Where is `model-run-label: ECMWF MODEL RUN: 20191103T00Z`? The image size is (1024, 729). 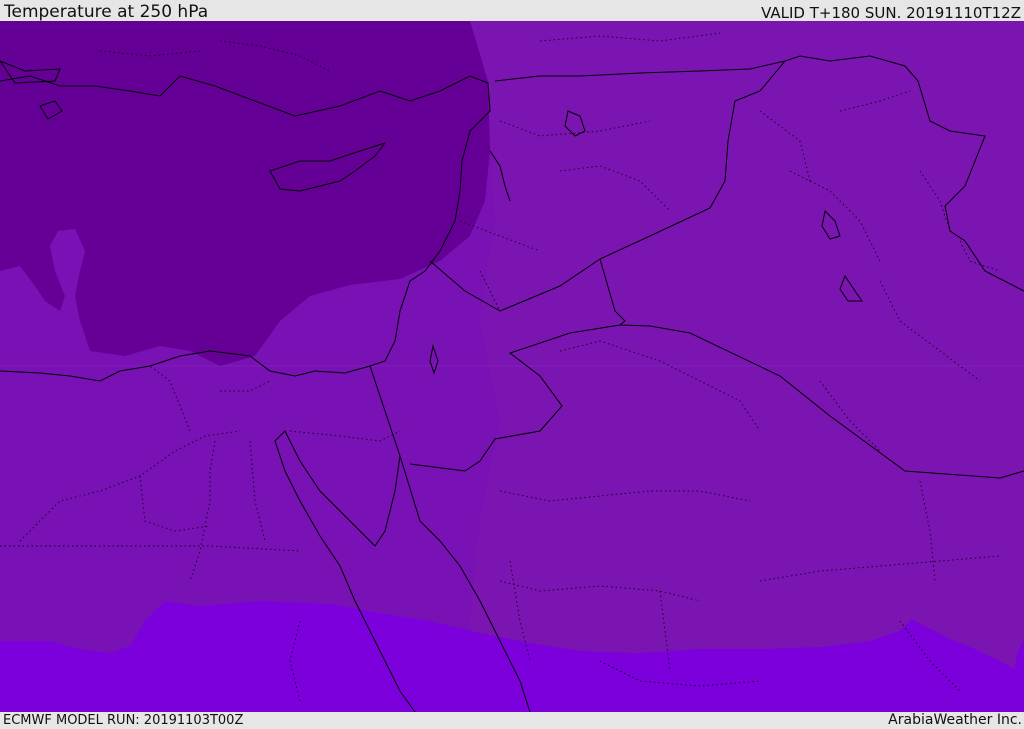 model-run-label: ECMWF MODEL RUN: 20191103T00Z is located at coordinates (123, 720).